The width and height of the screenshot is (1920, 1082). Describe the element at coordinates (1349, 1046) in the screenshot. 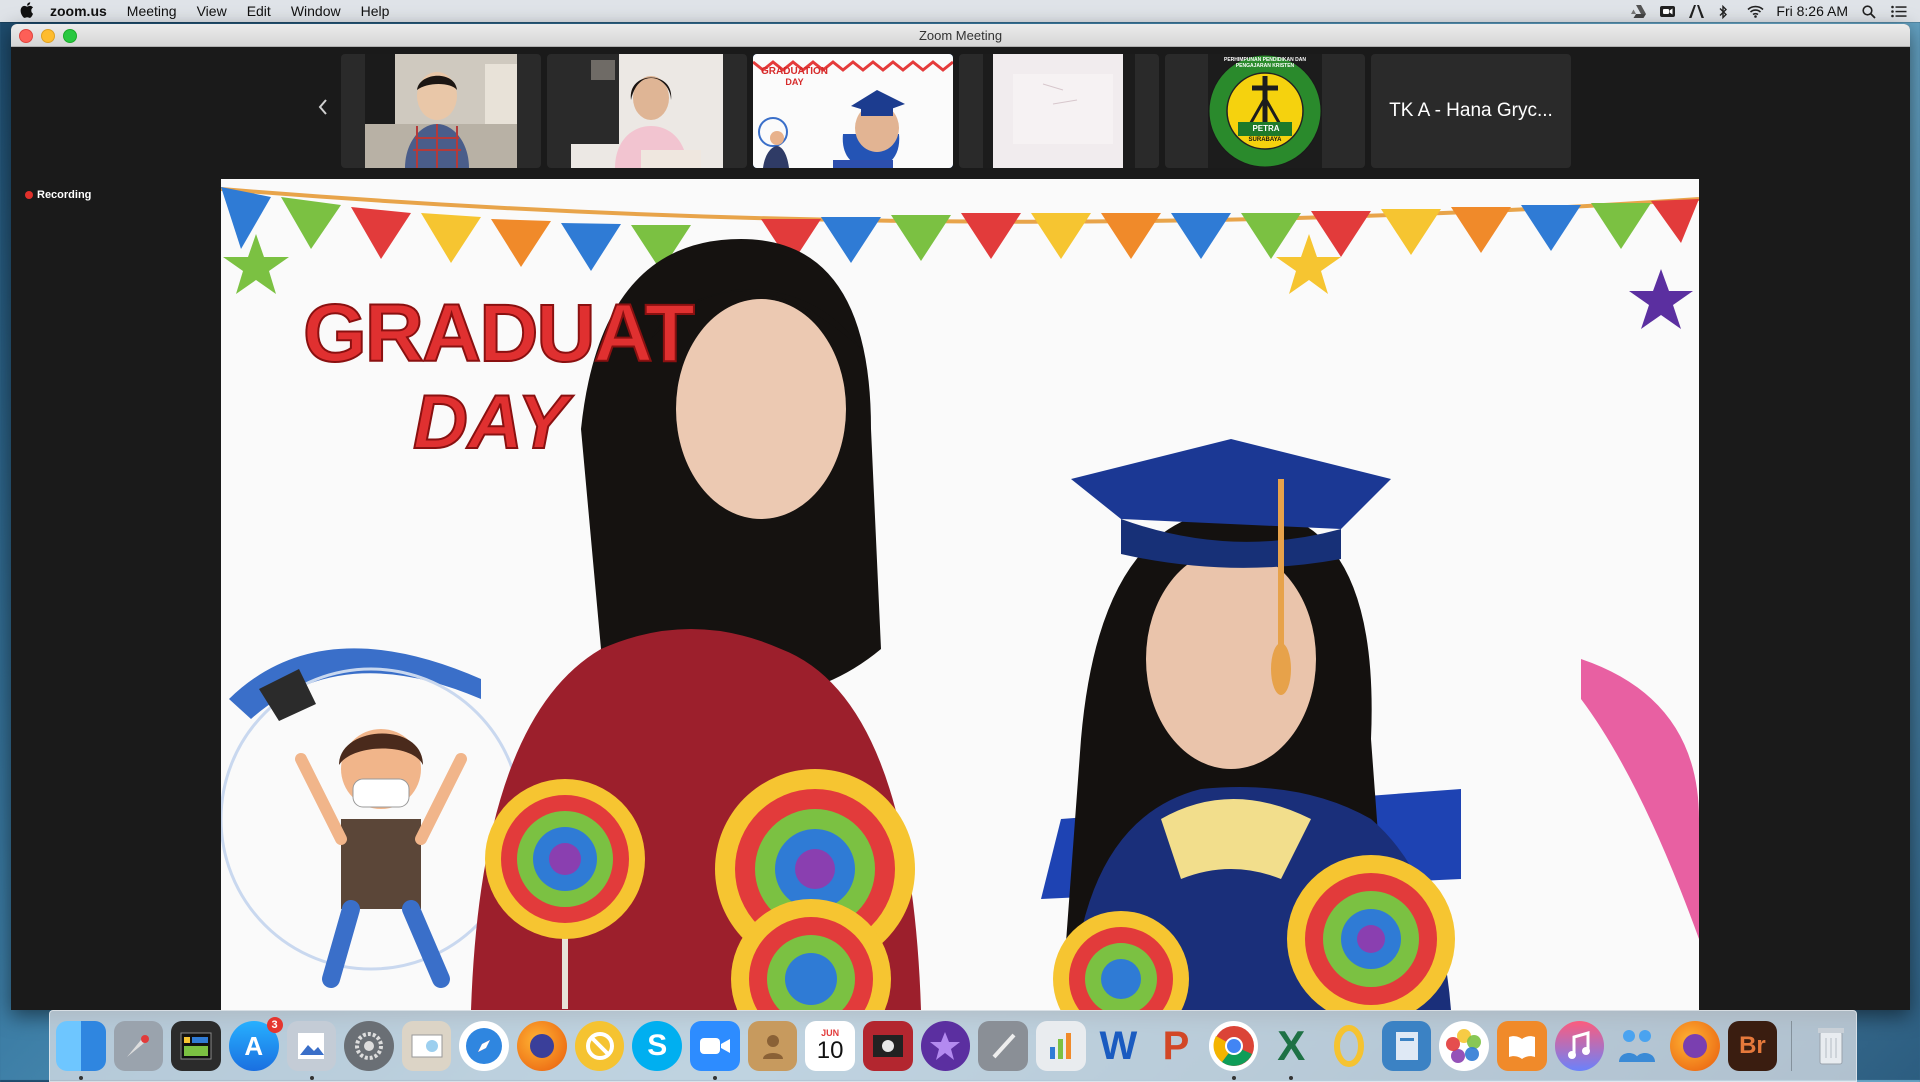

I see `onedrive-icon` at that location.